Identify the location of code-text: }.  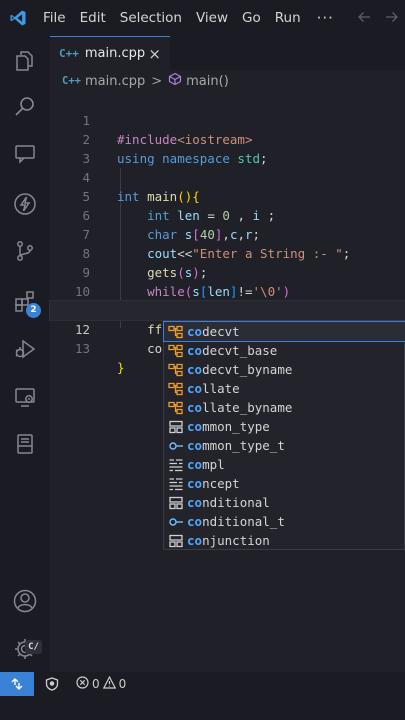
(121, 367).